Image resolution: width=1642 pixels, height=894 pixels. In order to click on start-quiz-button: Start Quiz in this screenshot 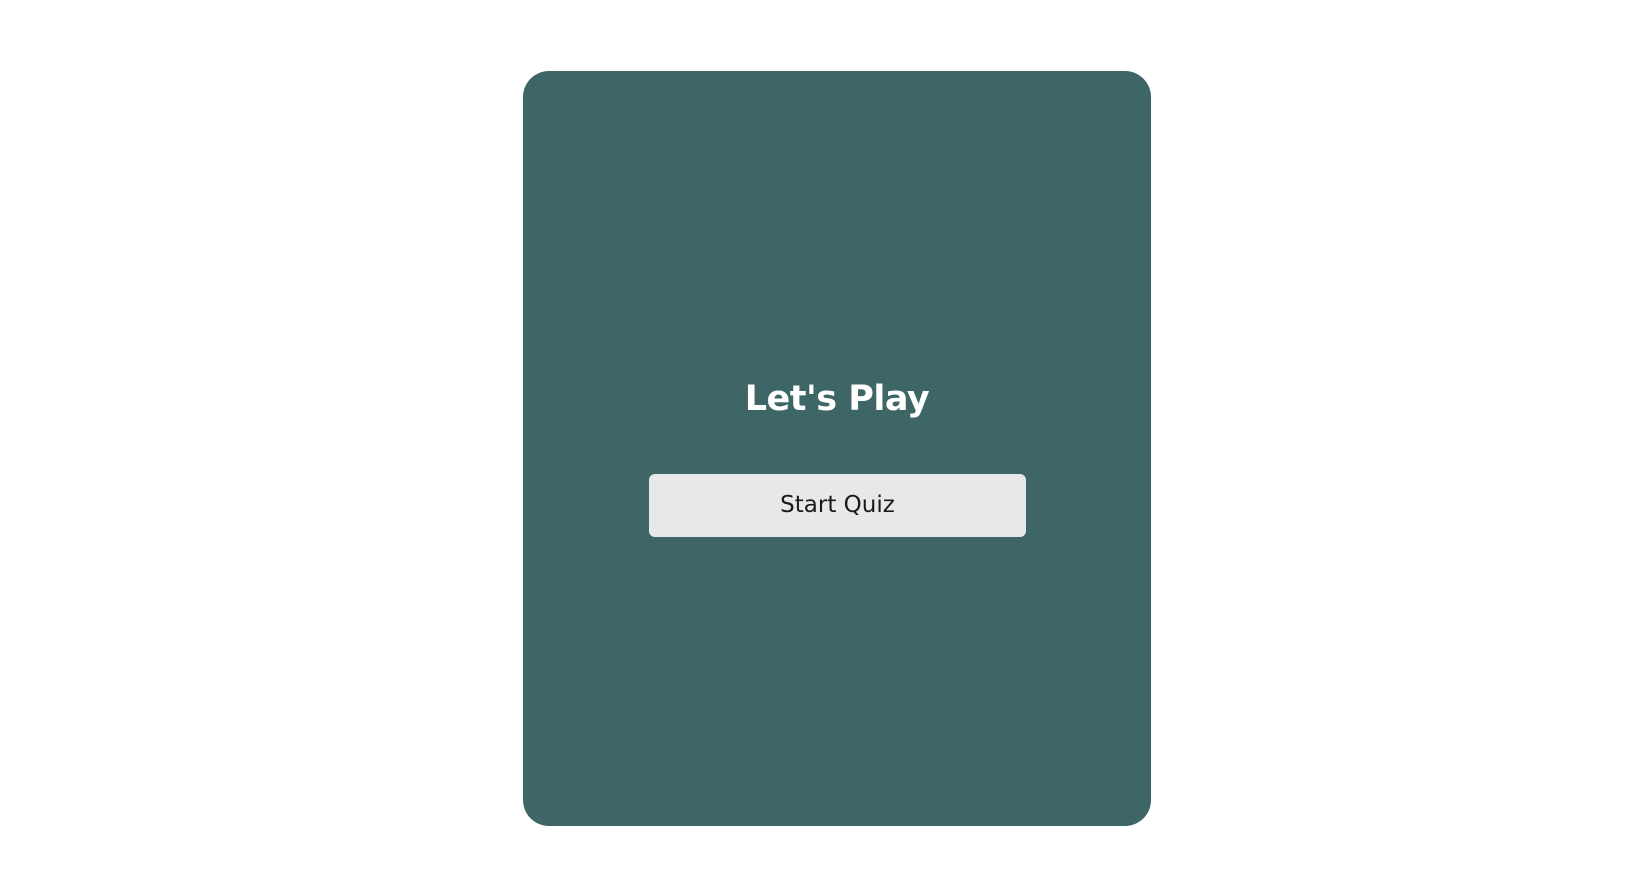, I will do `click(837, 505)`.